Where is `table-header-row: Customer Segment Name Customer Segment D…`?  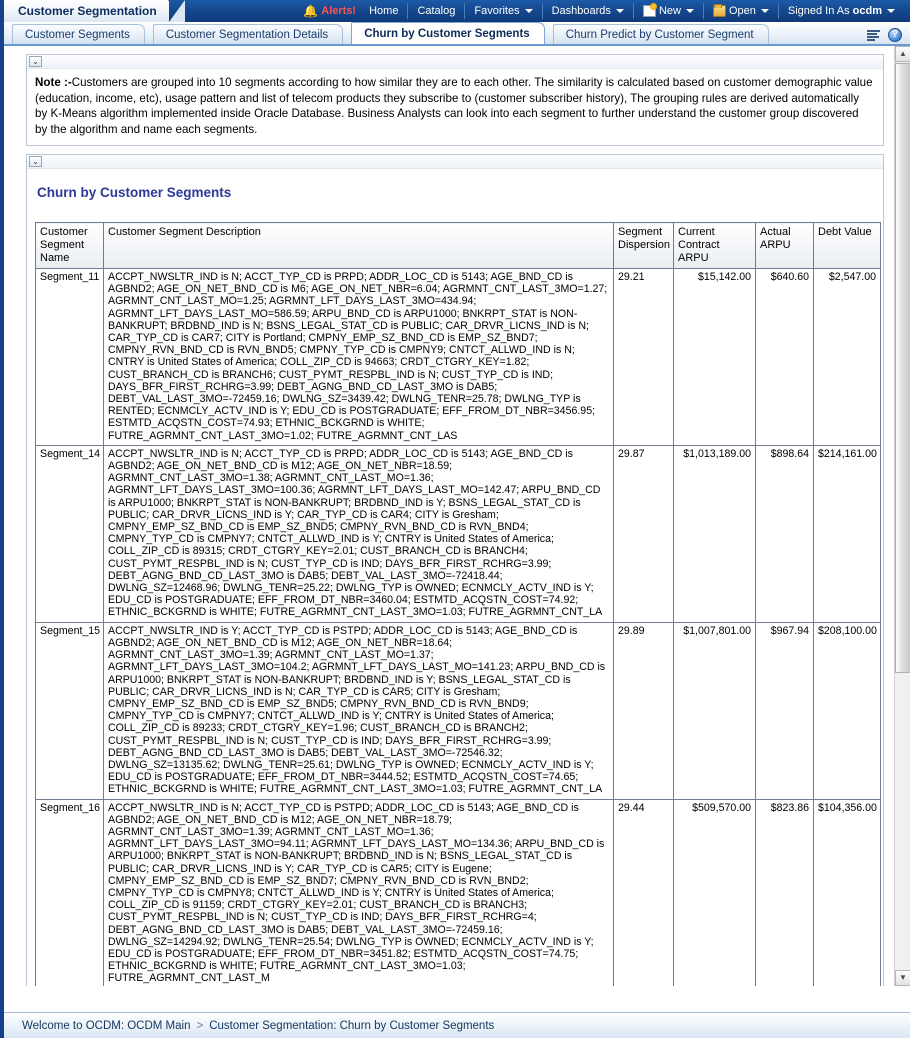
table-header-row: Customer Segment Name Customer Segment D… is located at coordinates (458, 245).